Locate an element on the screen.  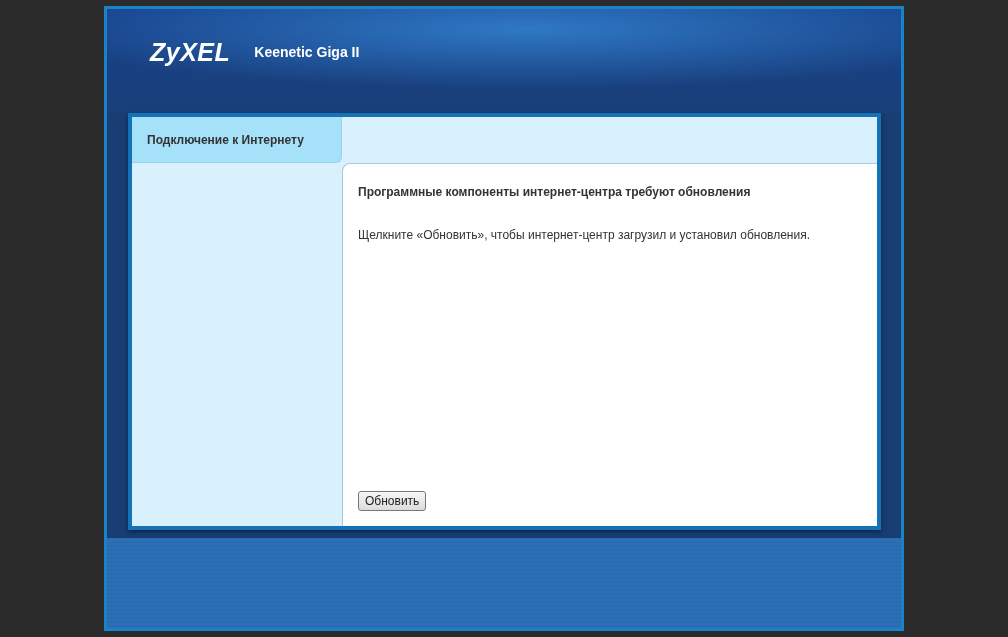
sidebar-tab: Подключение к Интернету is located at coordinates (237, 140).